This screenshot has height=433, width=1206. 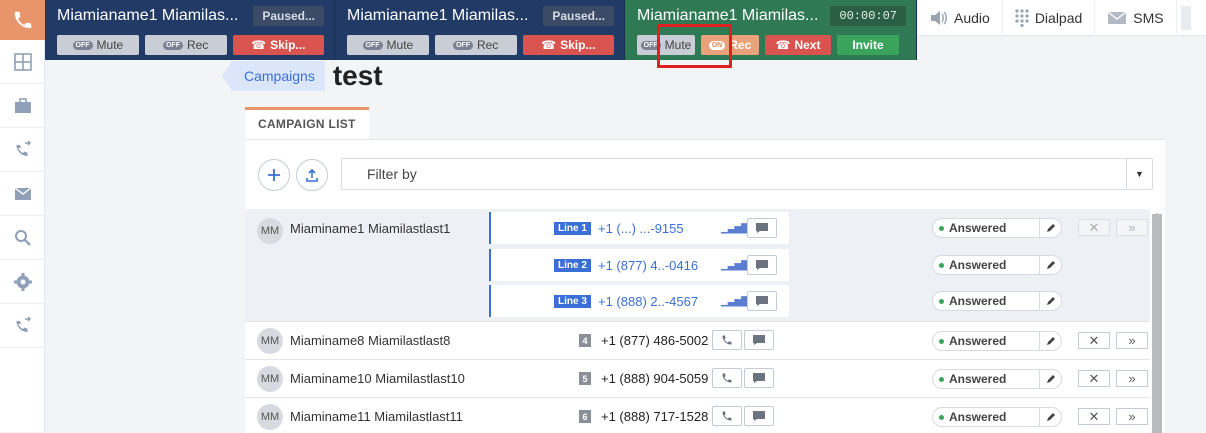 I want to click on dashboard-icon, so click(x=22, y=62).